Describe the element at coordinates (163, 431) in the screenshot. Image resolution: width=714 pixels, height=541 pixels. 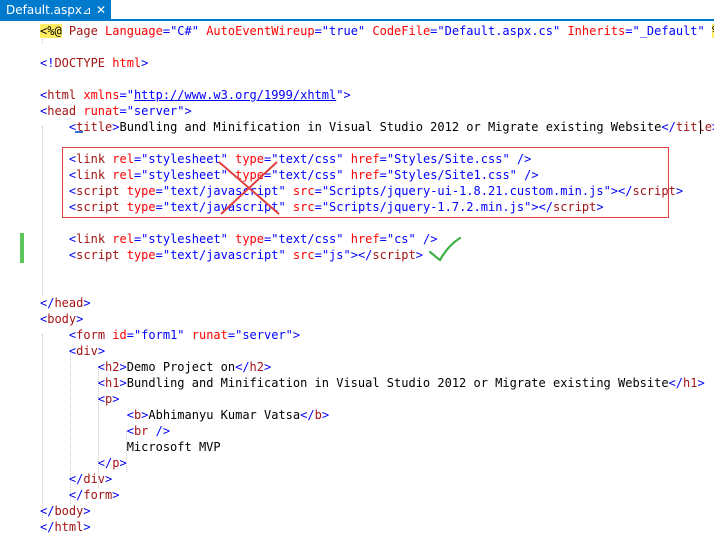
I see `code-token: />` at that location.